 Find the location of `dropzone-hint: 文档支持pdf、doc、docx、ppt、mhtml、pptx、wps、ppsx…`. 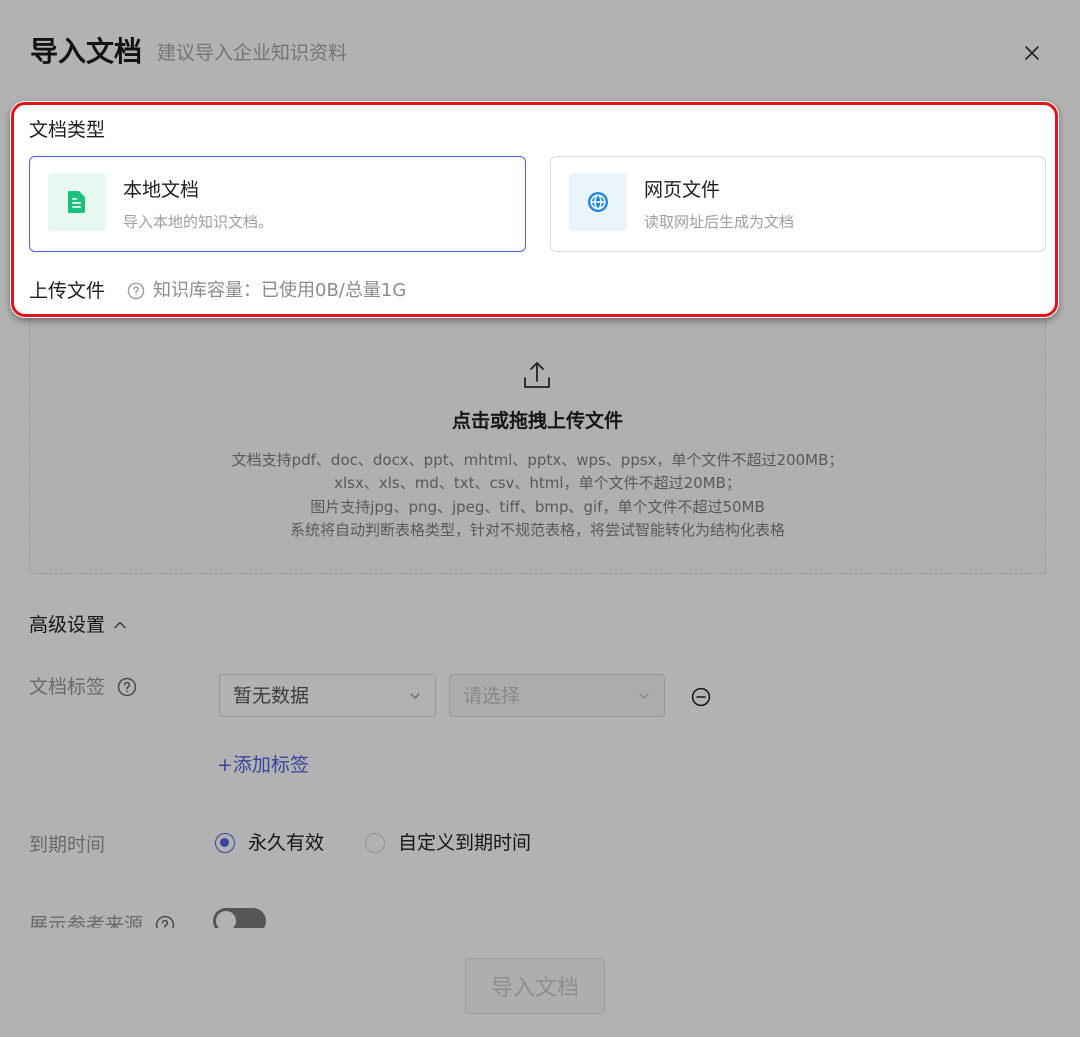

dropzone-hint: 文档支持pdf、doc、docx、ppt、mhtml、pptx、wps、ppsx… is located at coordinates (537, 495).